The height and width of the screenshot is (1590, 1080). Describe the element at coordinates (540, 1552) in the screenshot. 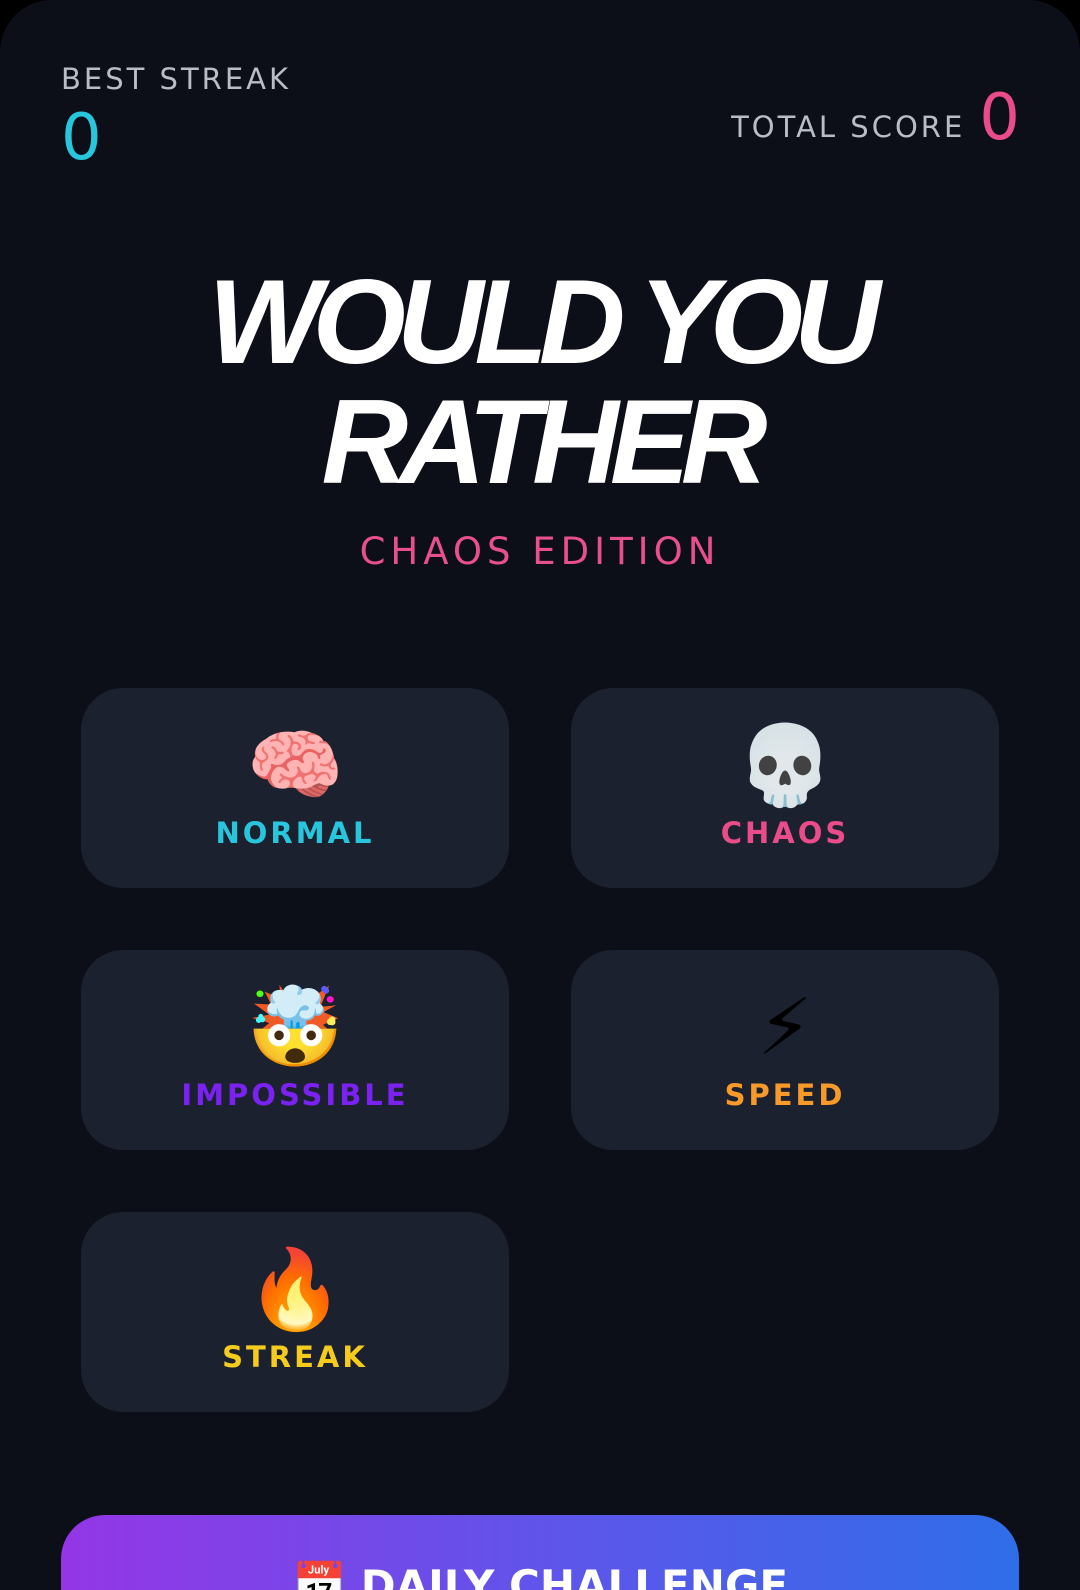

I see `daily-challenge-button: 📅 DAILY CHALLENGE` at that location.